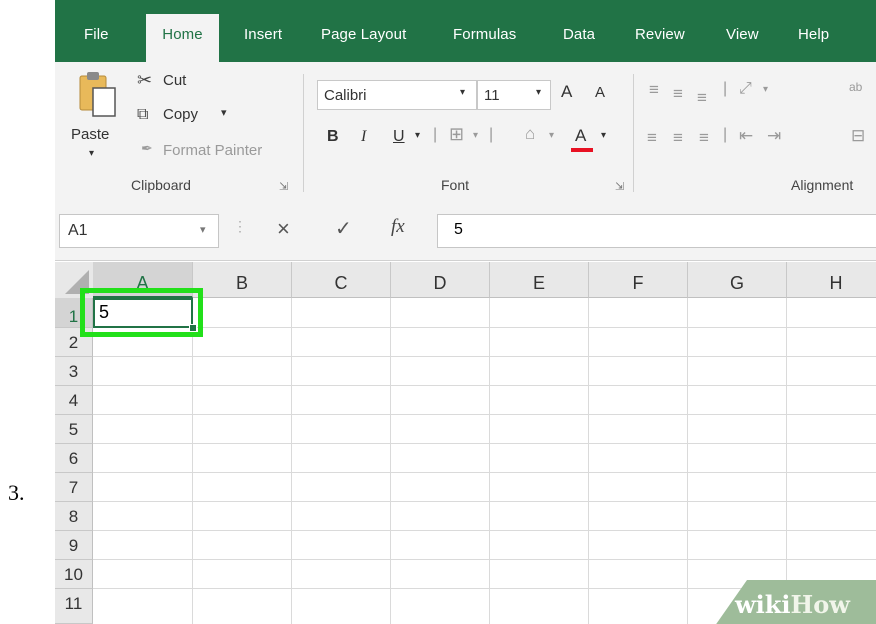 Image resolution: width=876 pixels, height=624 pixels. I want to click on orientation-dropdown-icon: ▾, so click(765, 89).